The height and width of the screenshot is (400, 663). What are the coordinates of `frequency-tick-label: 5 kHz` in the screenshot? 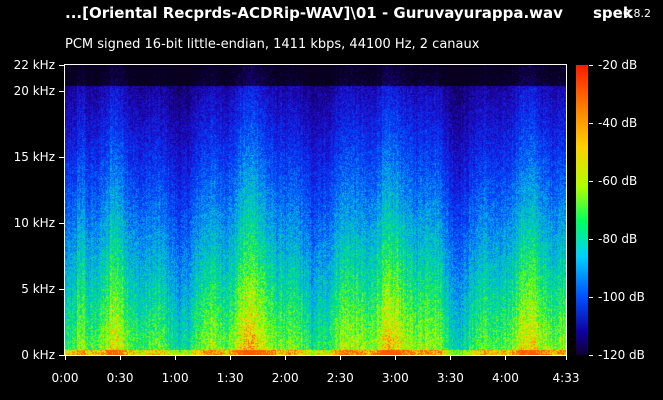 It's located at (38, 289).